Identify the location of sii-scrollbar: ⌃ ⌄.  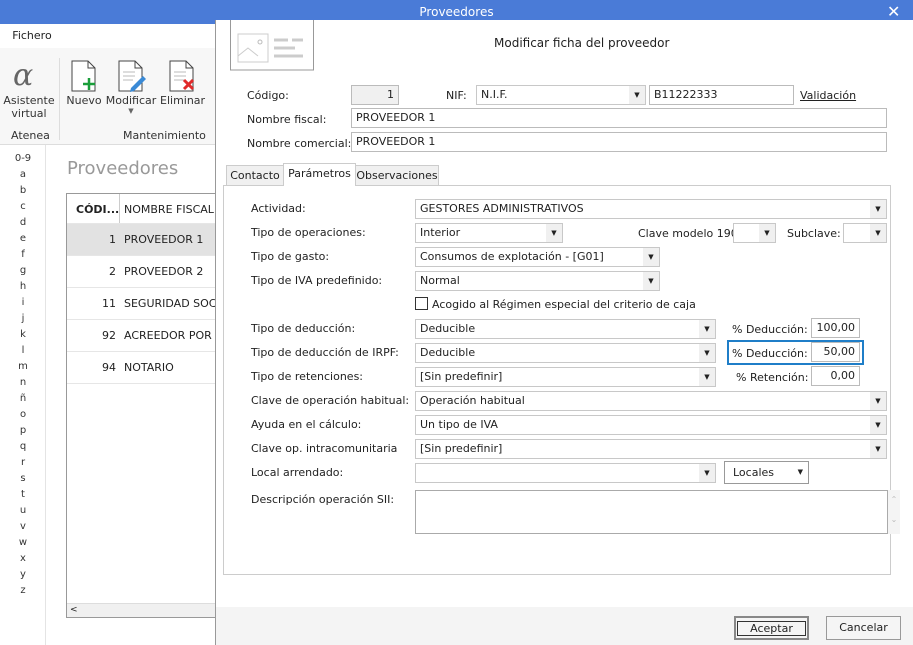
(894, 512).